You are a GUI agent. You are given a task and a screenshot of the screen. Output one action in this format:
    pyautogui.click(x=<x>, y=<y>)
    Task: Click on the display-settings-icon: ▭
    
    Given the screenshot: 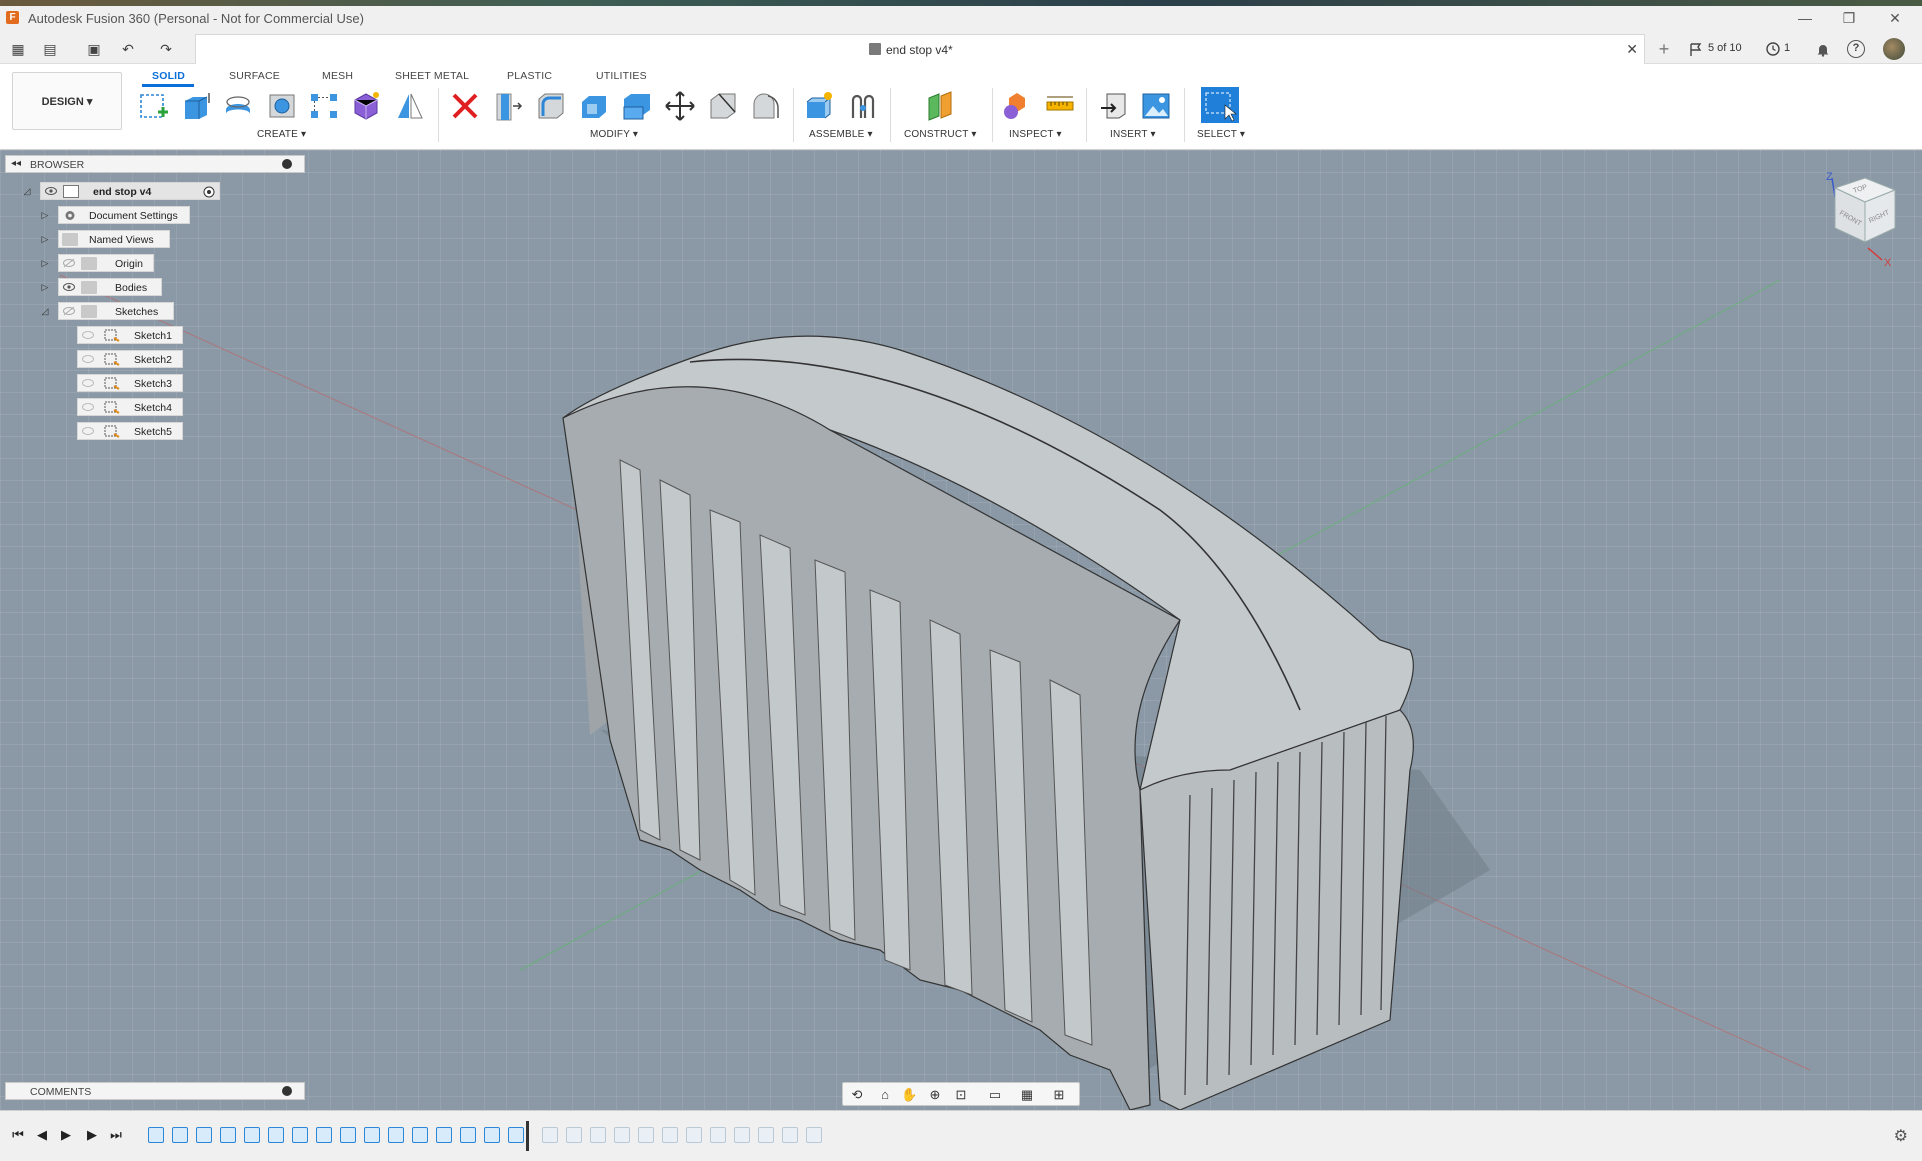 What is the action you would take?
    pyautogui.click(x=995, y=1095)
    